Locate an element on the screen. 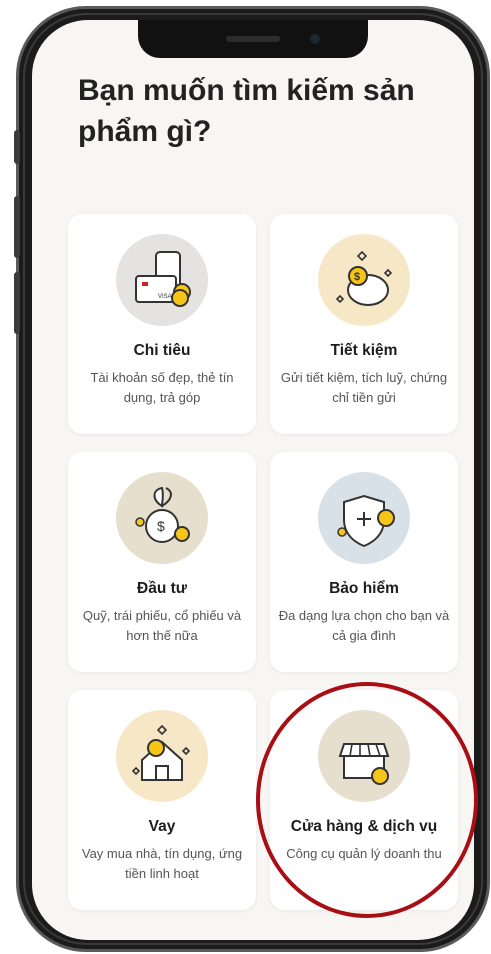 The height and width of the screenshot is (954, 491). svg-text: VISA is located at coordinates (165, 297).